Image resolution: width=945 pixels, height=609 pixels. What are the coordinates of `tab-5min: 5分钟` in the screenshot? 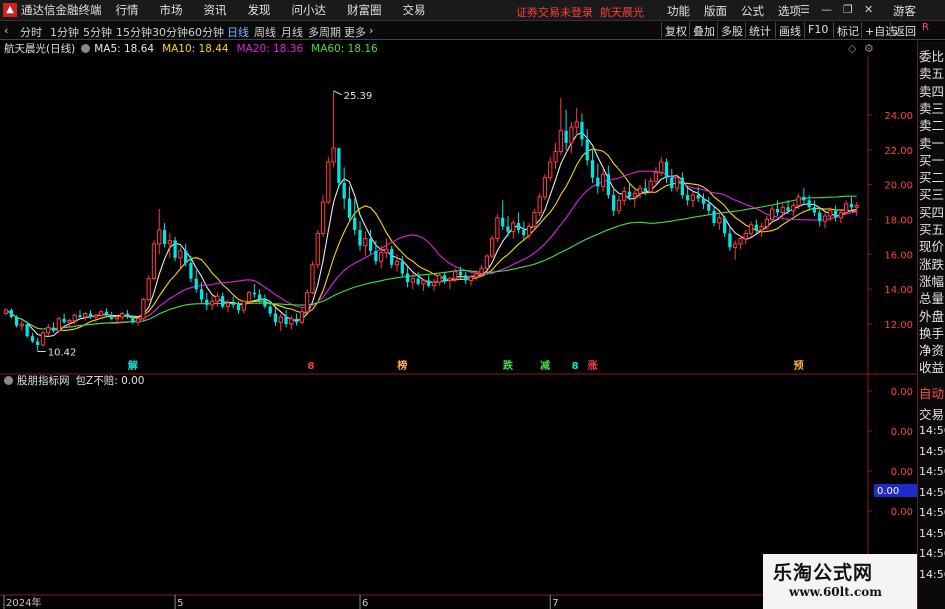 It's located at (97, 32).